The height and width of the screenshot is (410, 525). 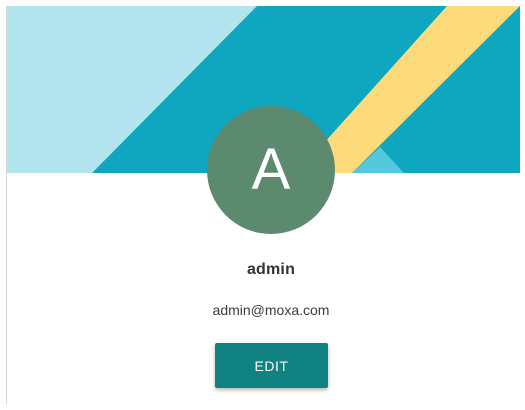 I want to click on user-avatar: A, so click(x=271, y=170).